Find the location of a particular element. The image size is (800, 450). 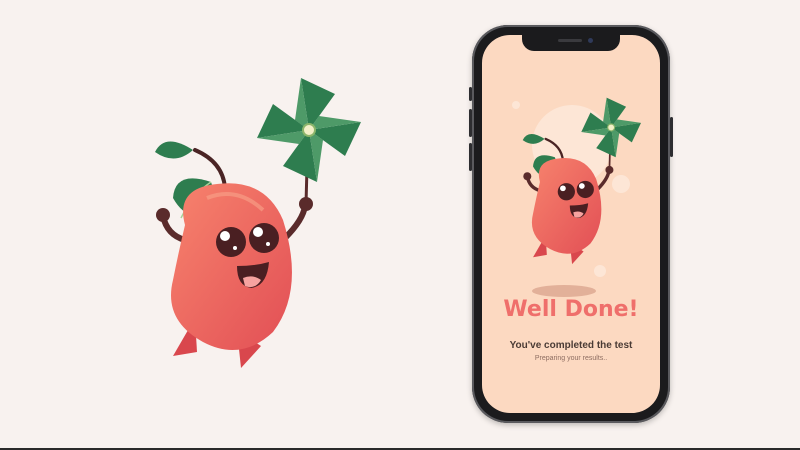

volume-down-button is located at coordinates (470, 157).